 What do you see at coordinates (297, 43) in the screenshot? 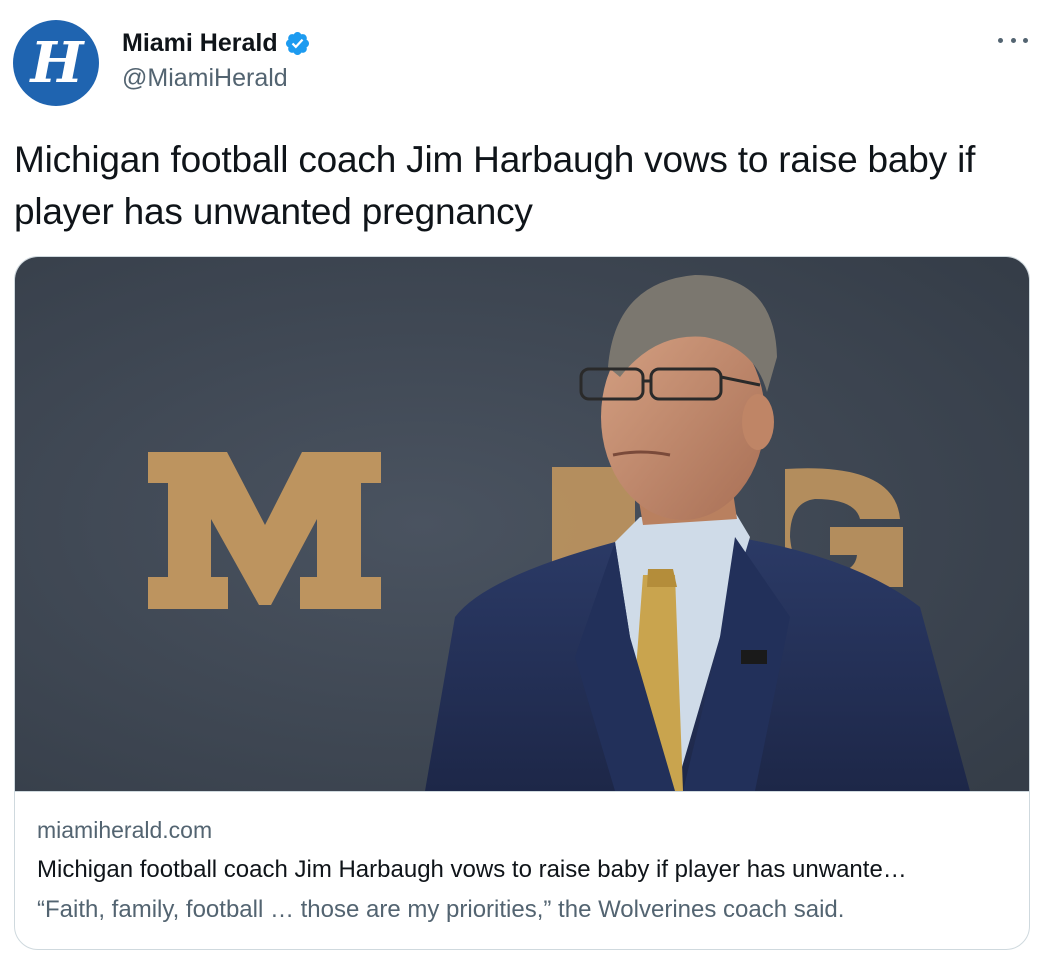
I see `verified-badge-icon` at bounding box center [297, 43].